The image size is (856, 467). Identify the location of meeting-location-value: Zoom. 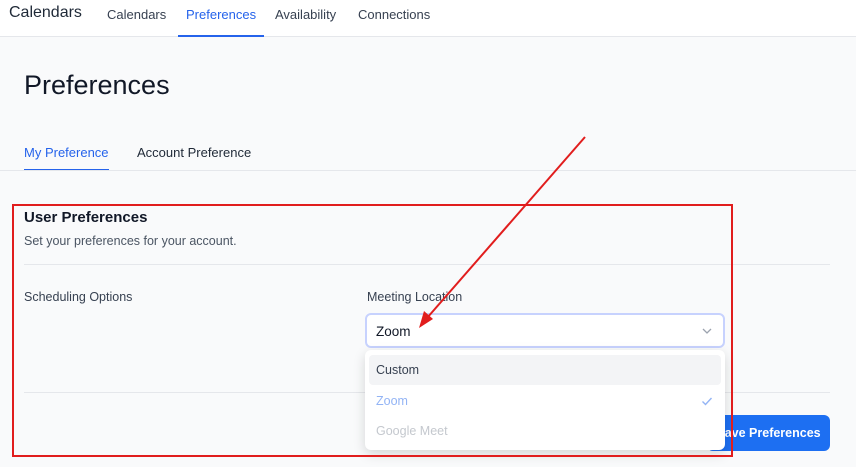
(393, 331).